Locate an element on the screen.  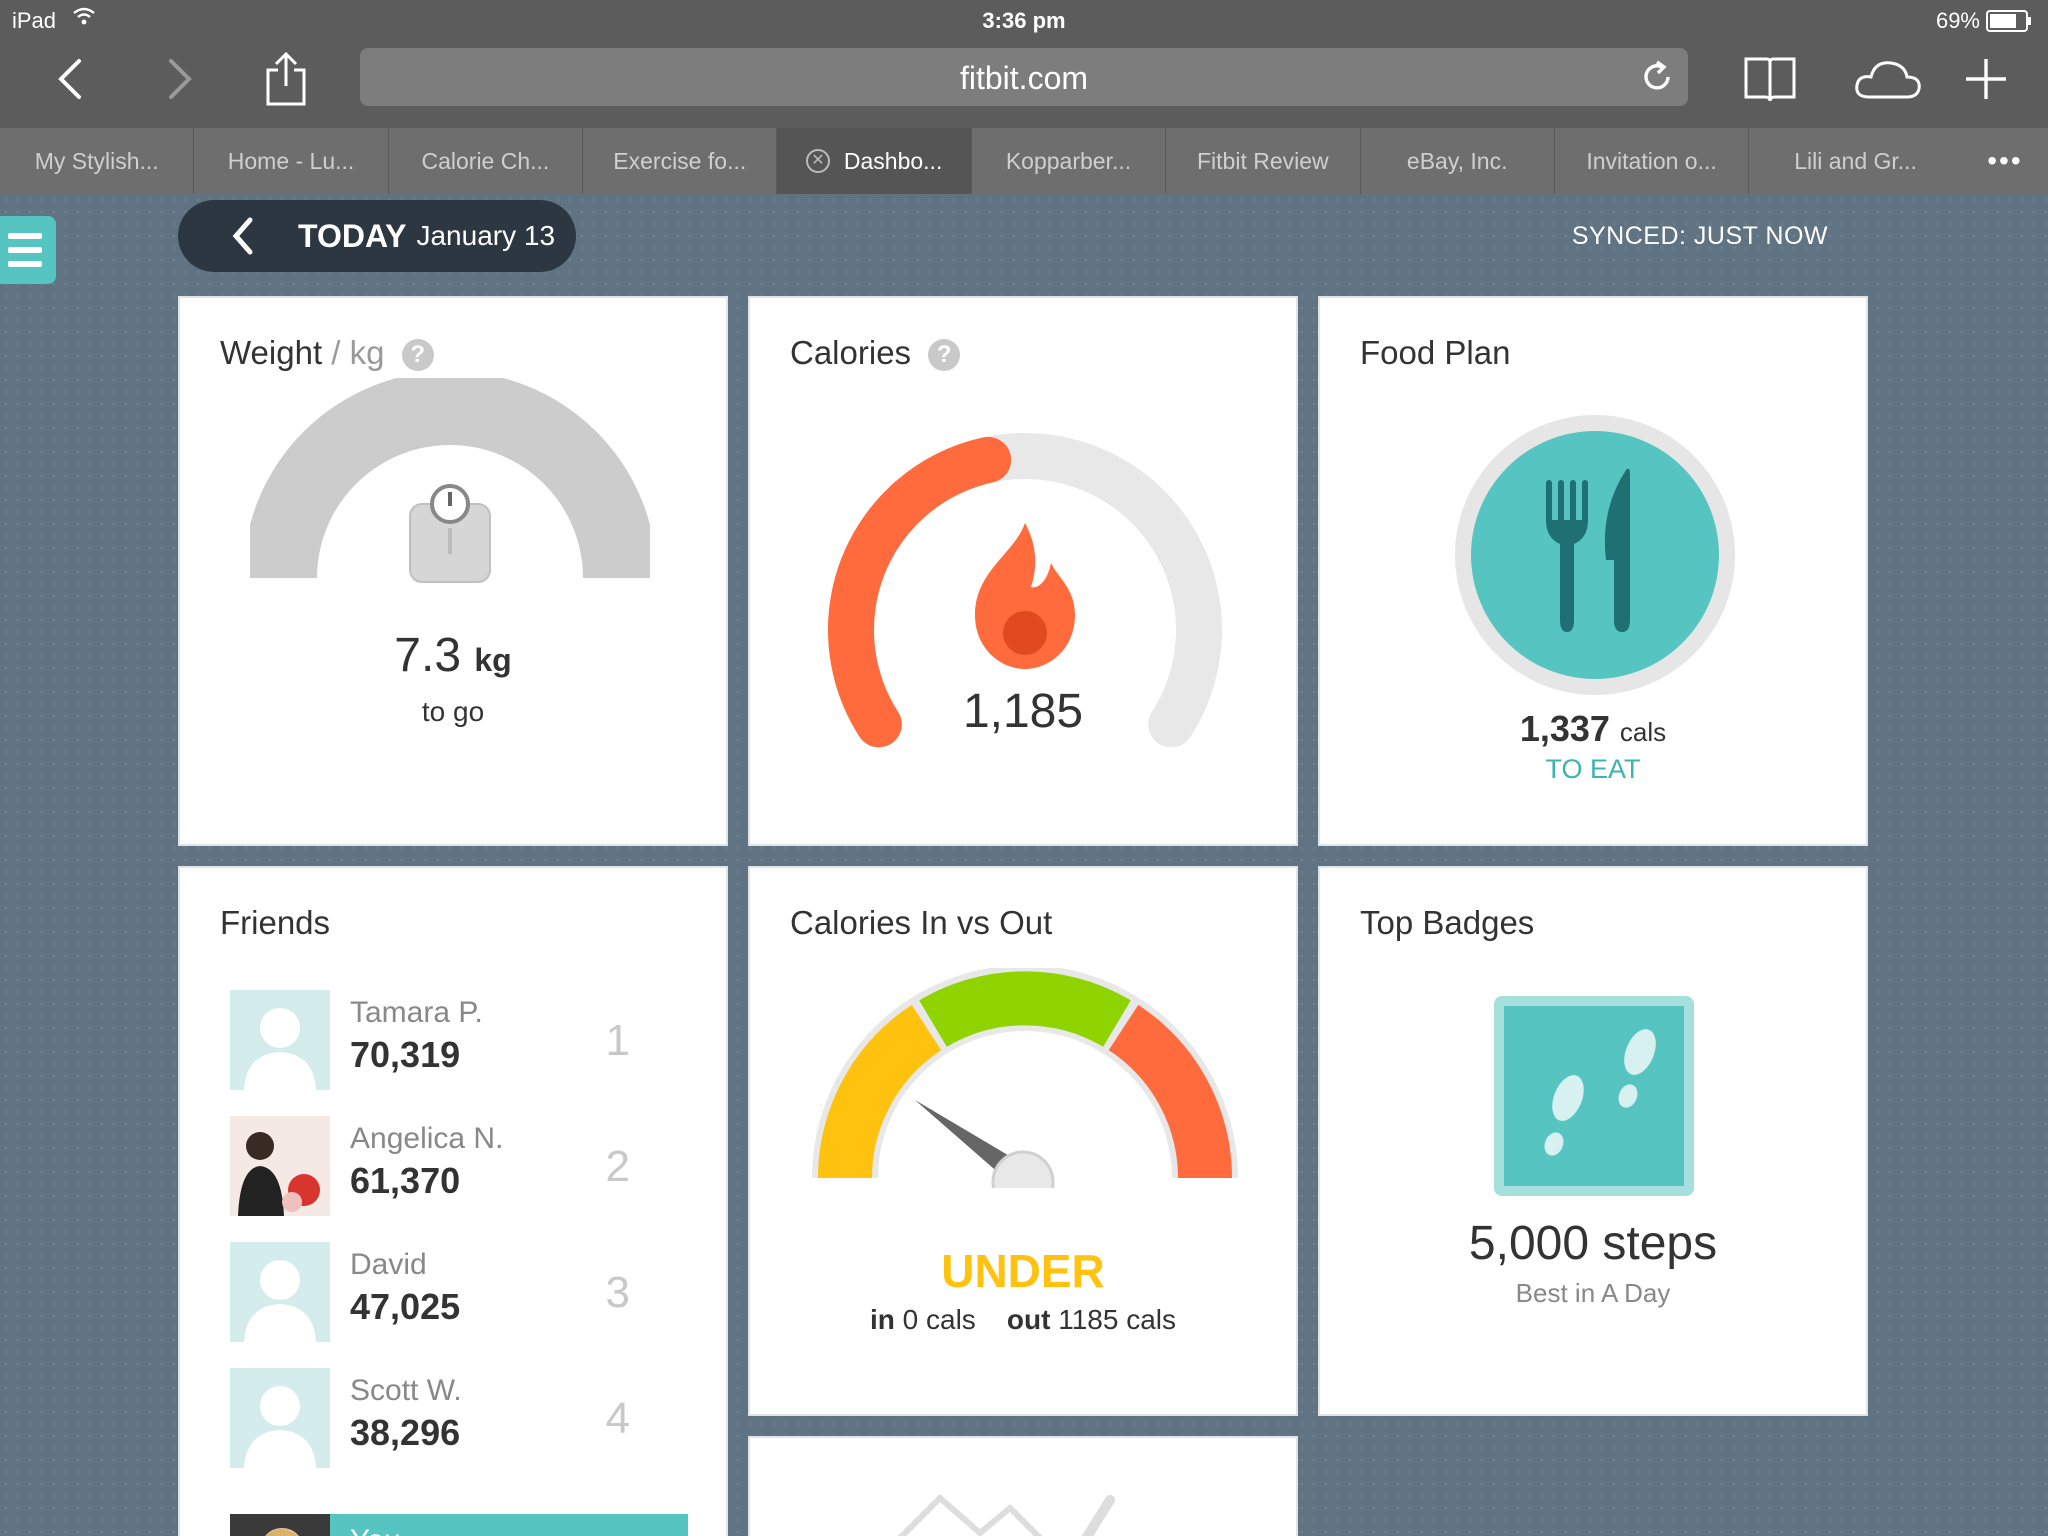
tab-label: Fitbit Review is located at coordinates (1263, 160).